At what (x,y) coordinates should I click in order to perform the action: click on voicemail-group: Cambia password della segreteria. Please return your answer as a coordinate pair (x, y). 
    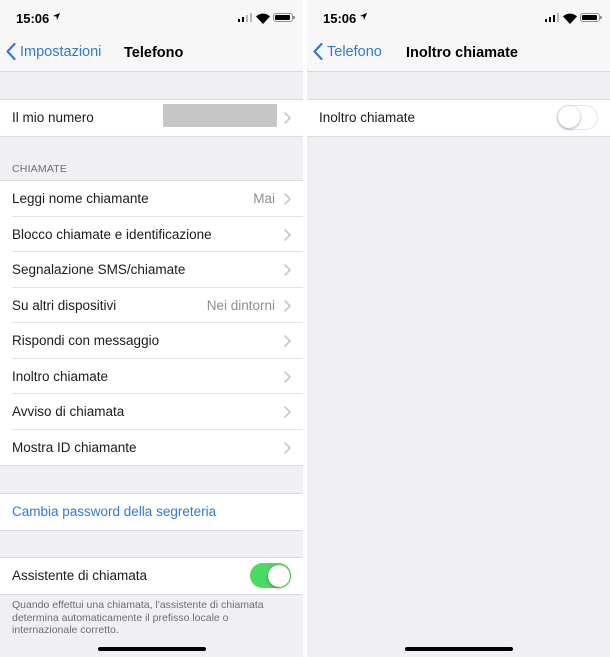
    Looking at the image, I should click on (151, 512).